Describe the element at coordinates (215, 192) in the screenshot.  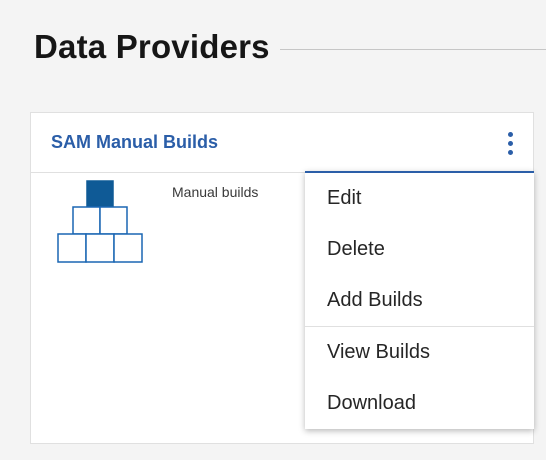
I see `card-description: Manual builds` at that location.